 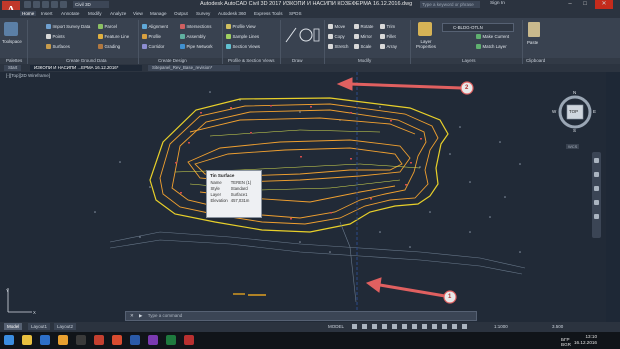 What do you see at coordinates (113, 36) in the screenshot?
I see `feature-line-button: Feature Line` at bounding box center [113, 36].